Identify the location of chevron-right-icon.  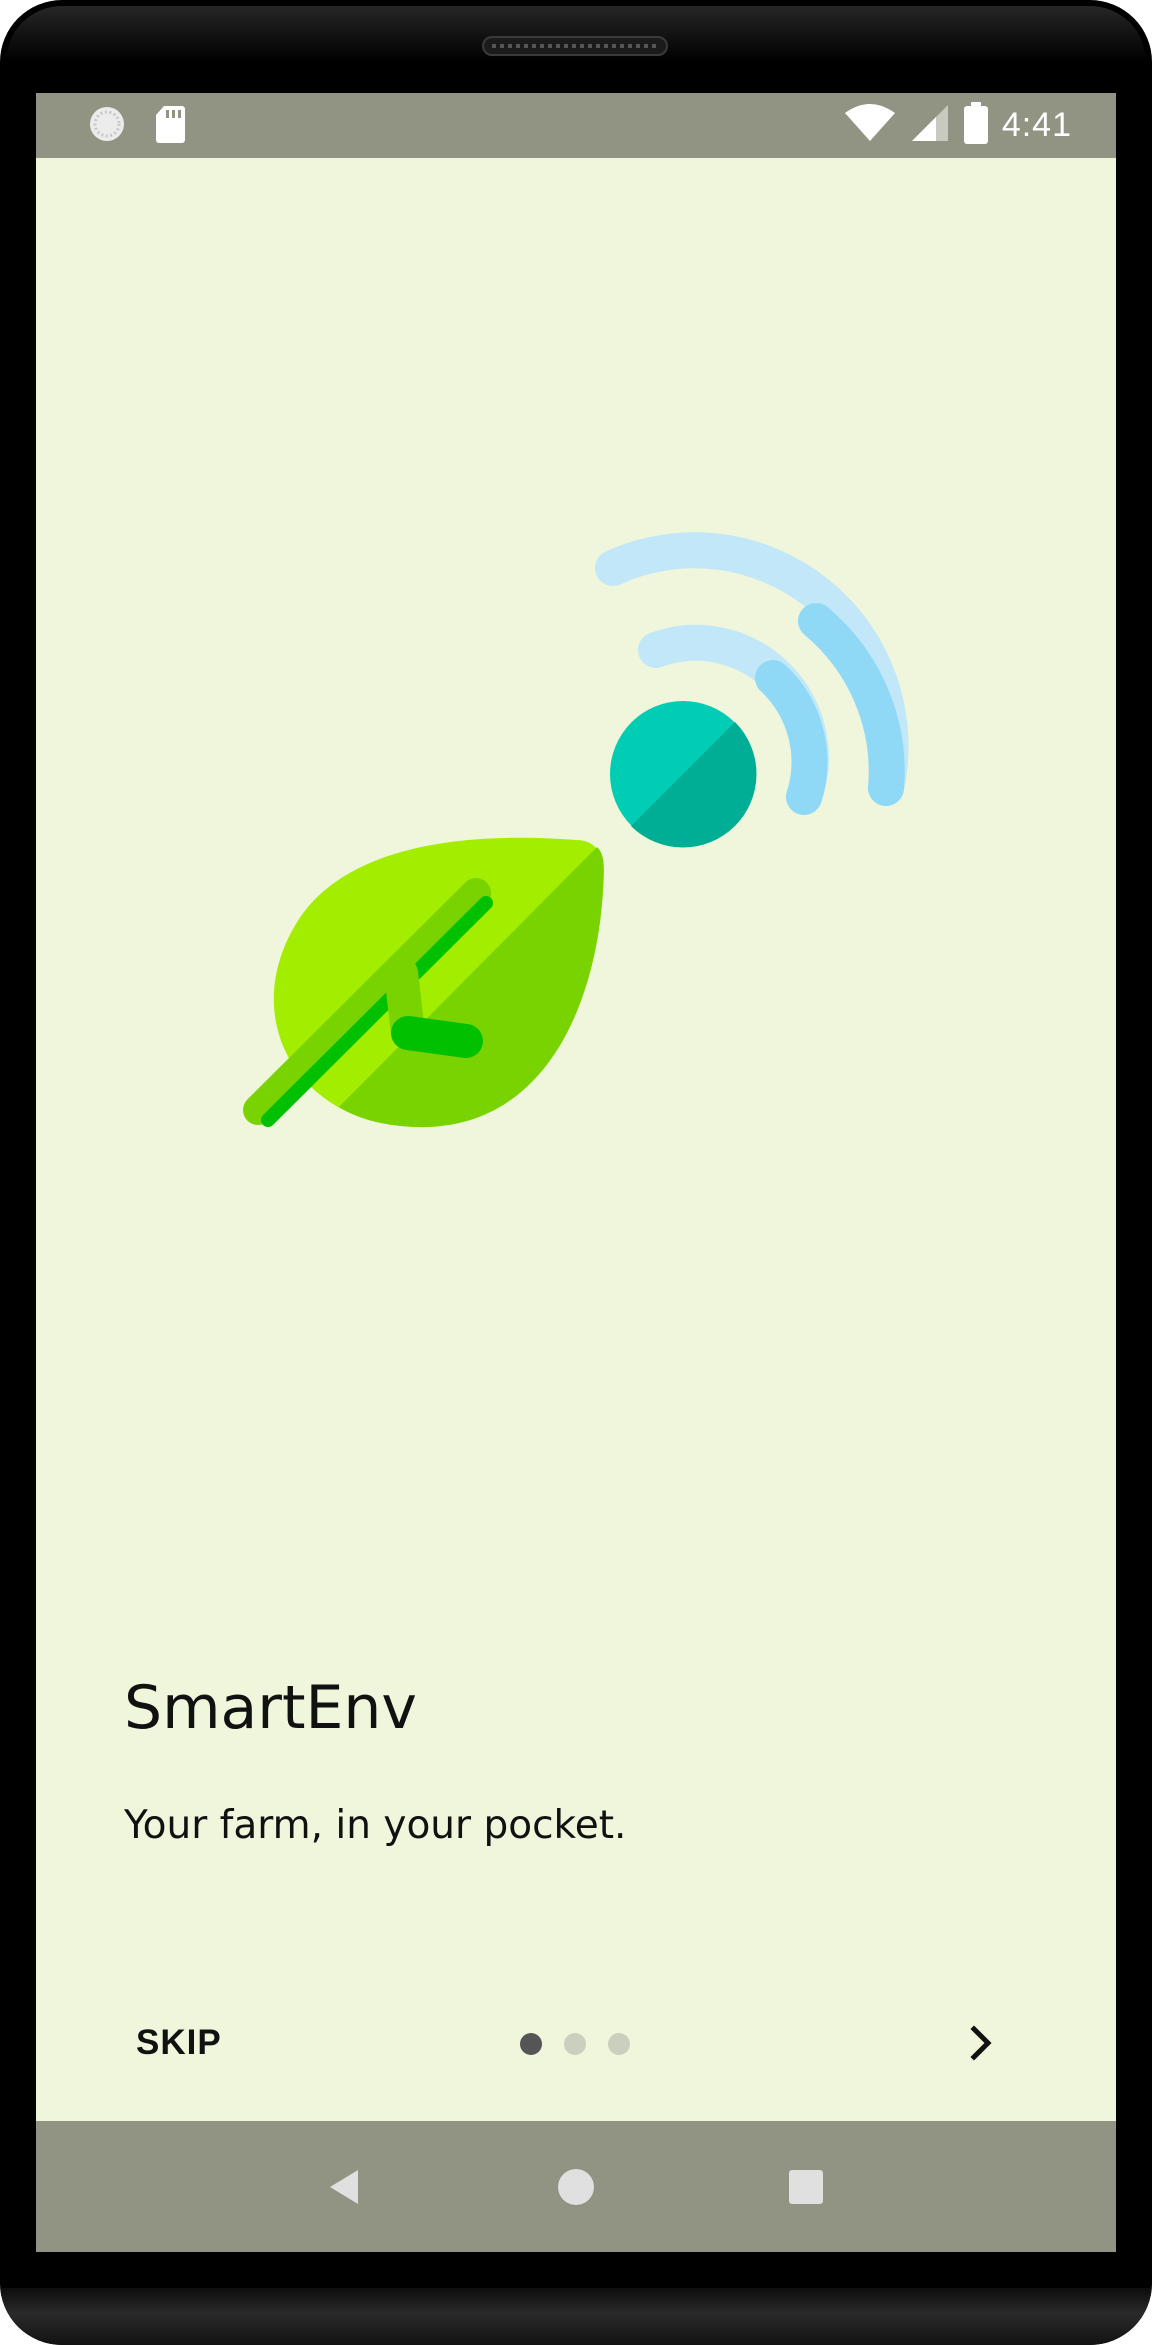
(981, 2043).